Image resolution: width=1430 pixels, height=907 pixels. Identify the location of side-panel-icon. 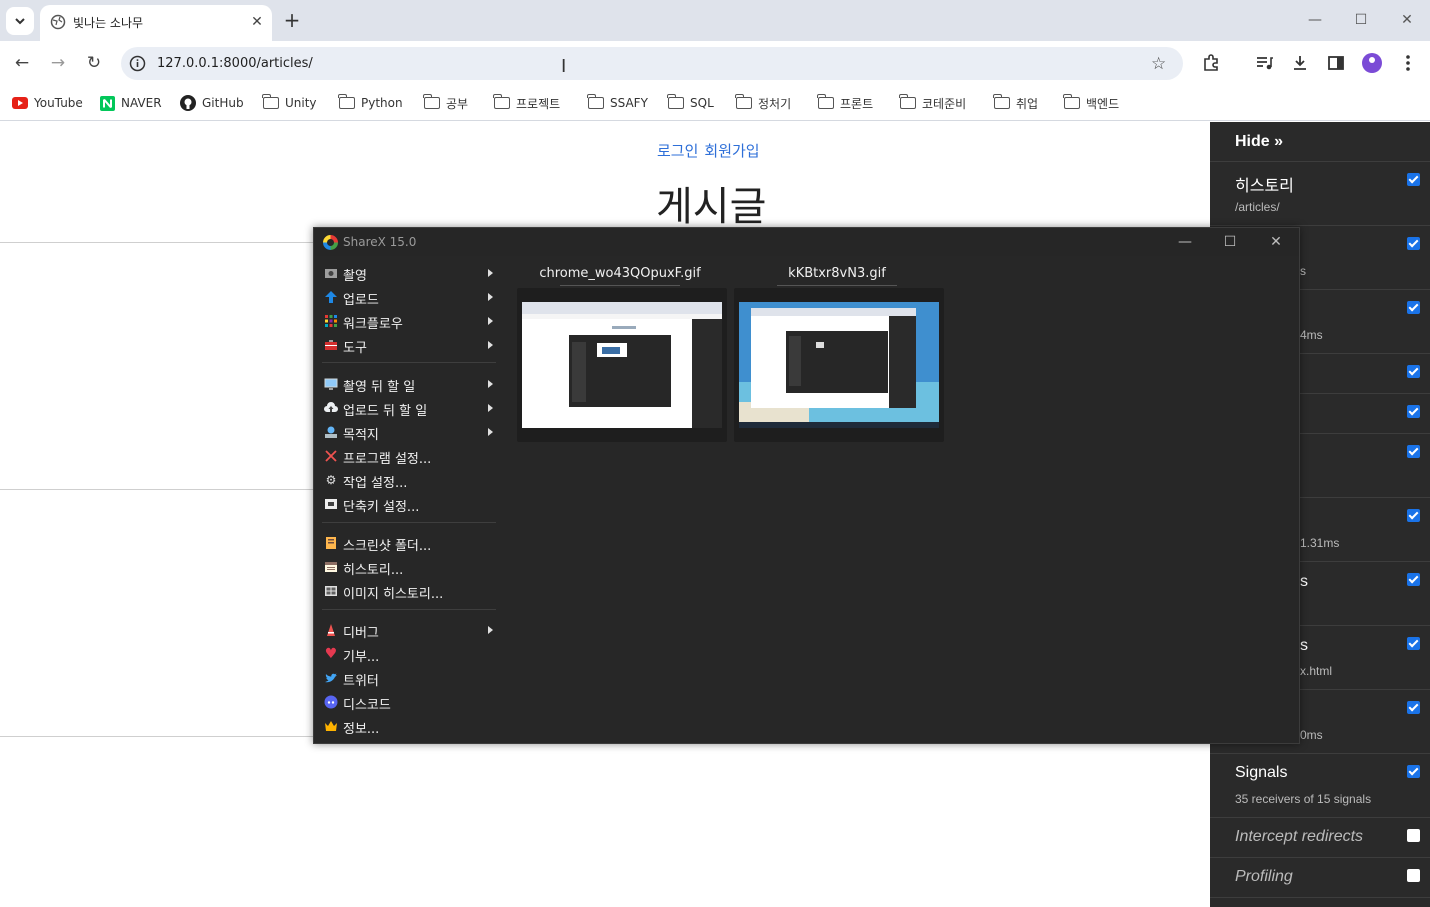
(1336, 63).